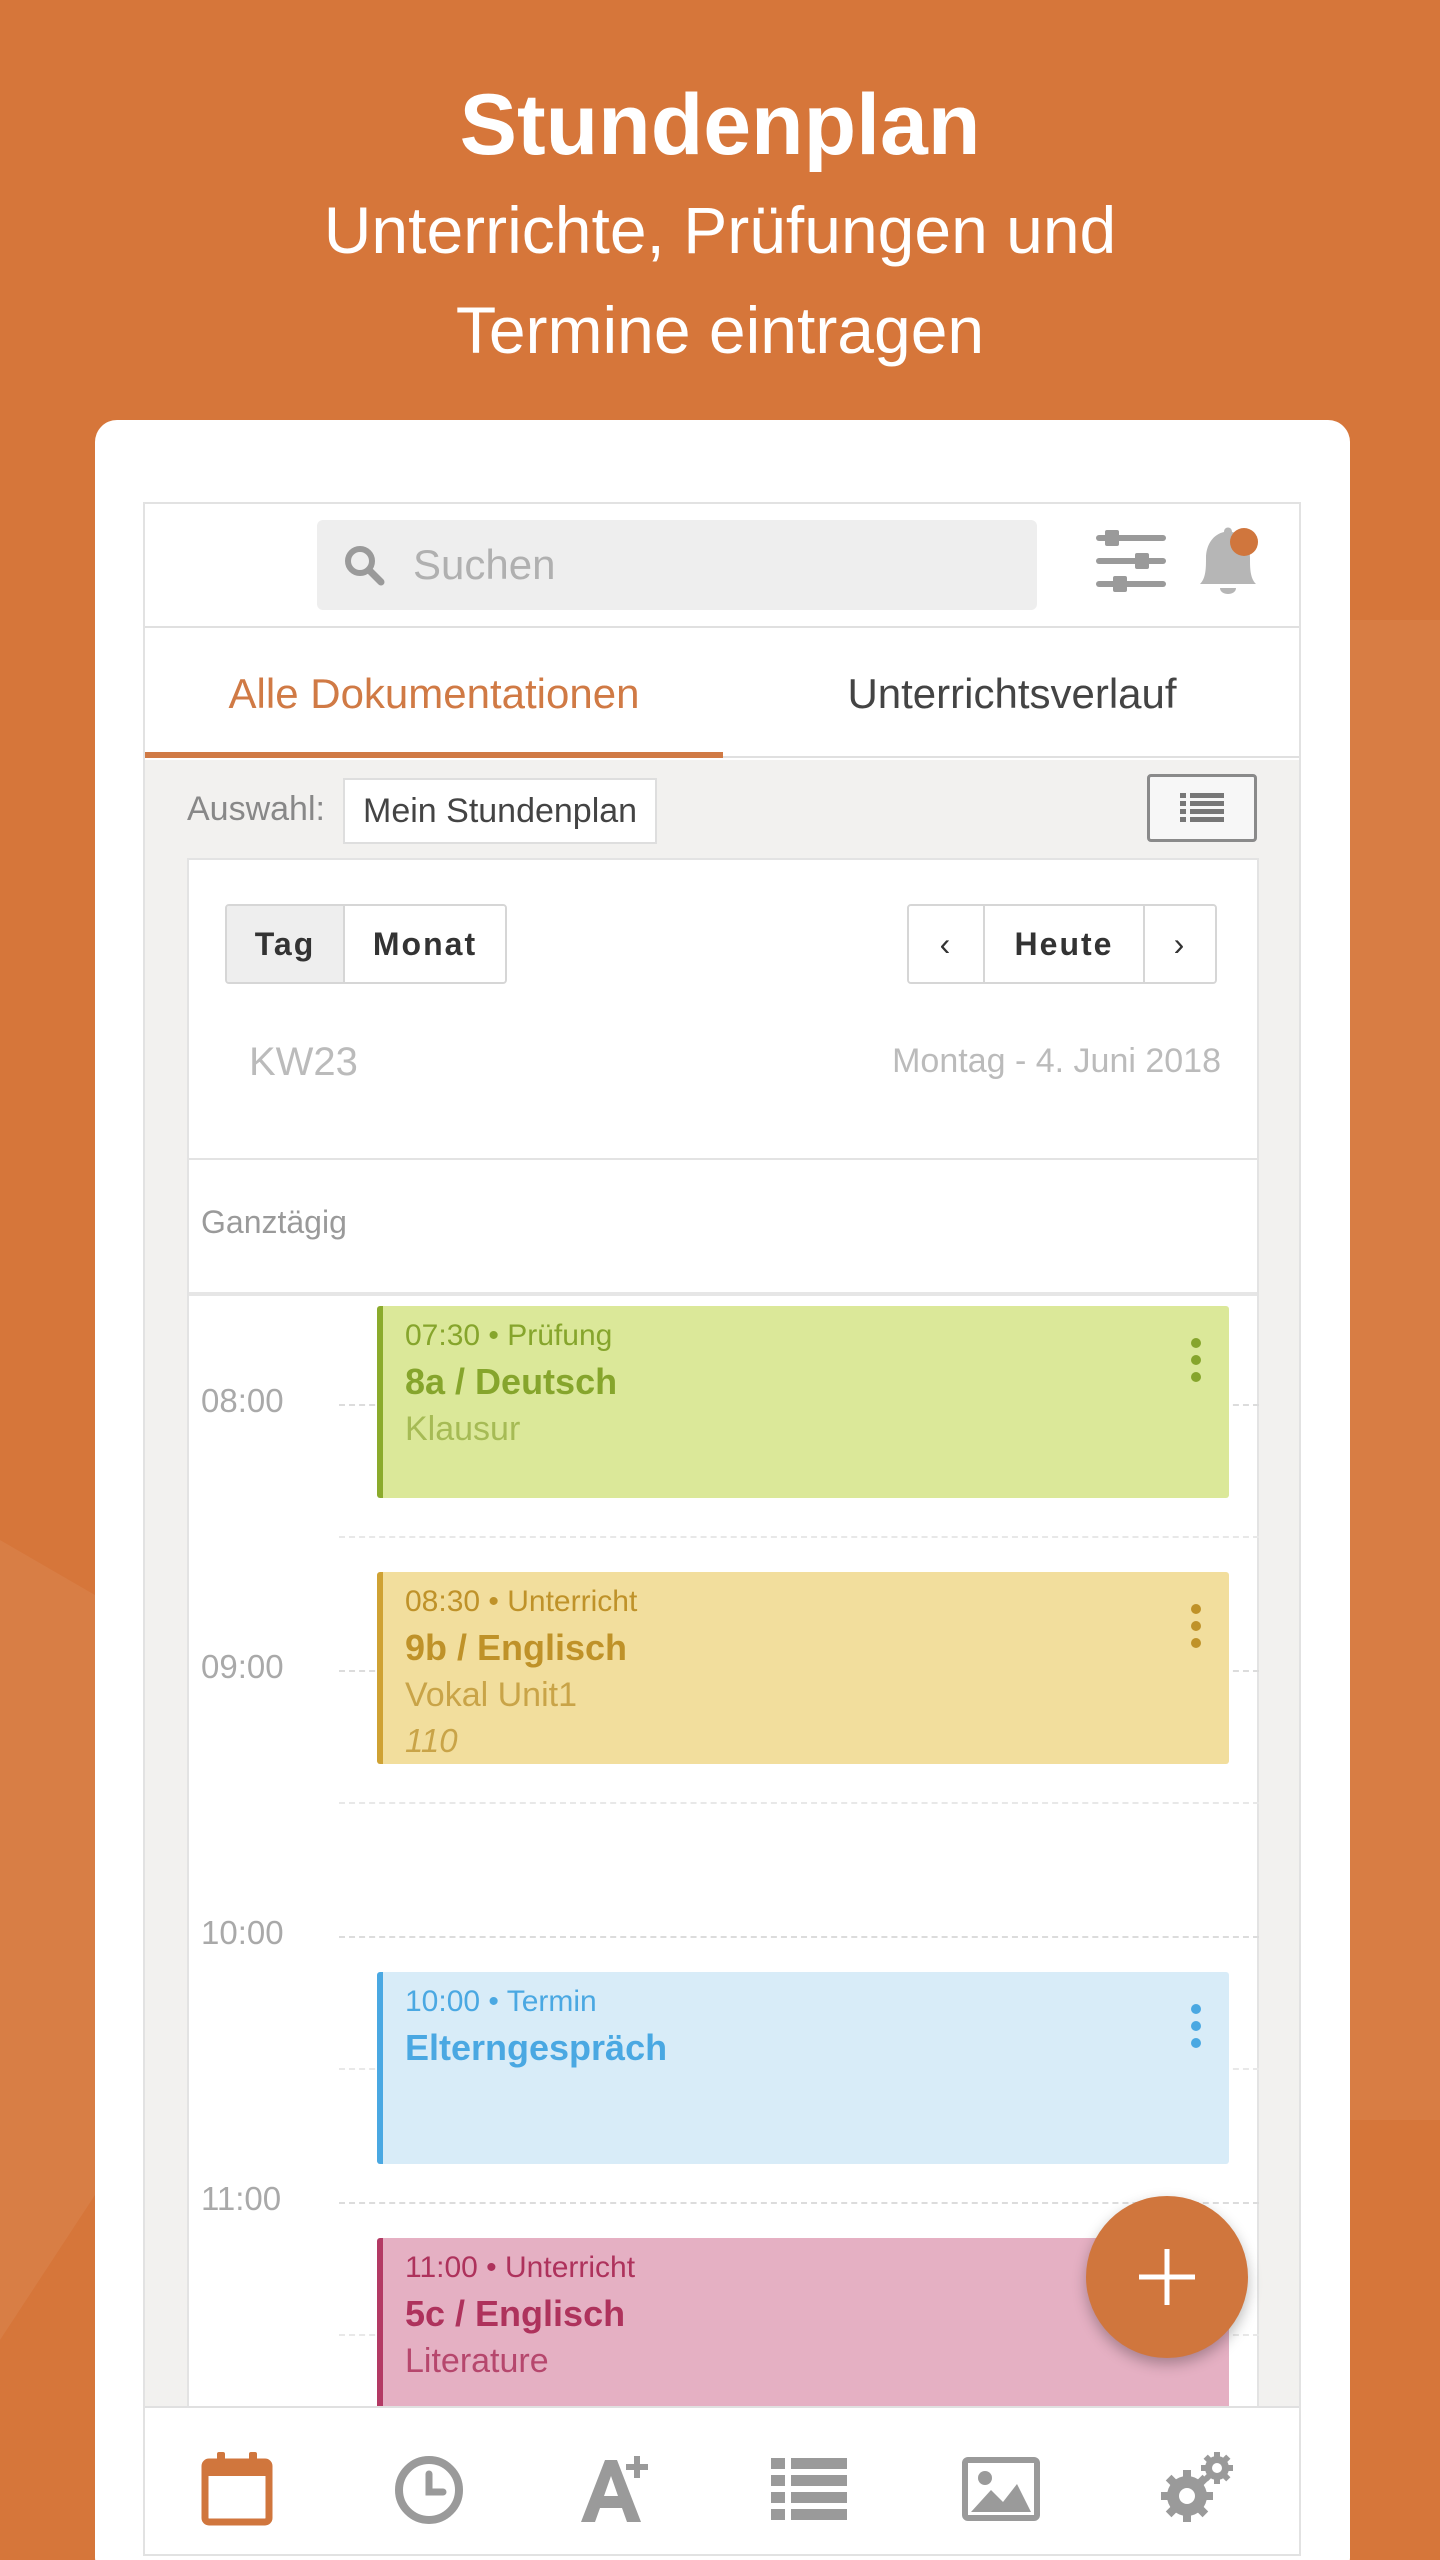 This screenshot has height=2560, width=1440. I want to click on search-placeholder: Suchen, so click(484, 564).